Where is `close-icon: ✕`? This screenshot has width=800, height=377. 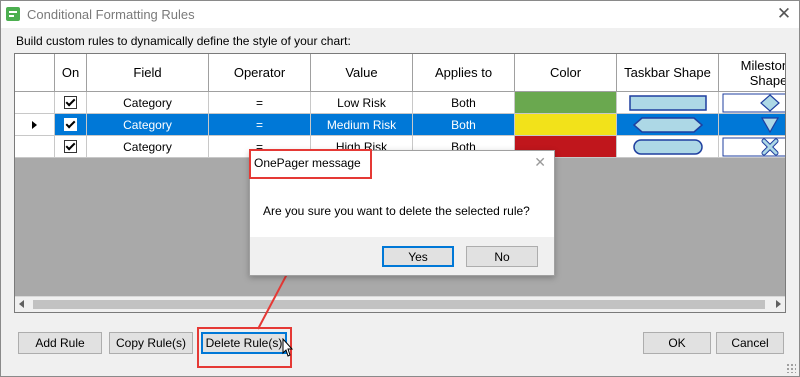
close-icon: ✕ is located at coordinates (540, 162).